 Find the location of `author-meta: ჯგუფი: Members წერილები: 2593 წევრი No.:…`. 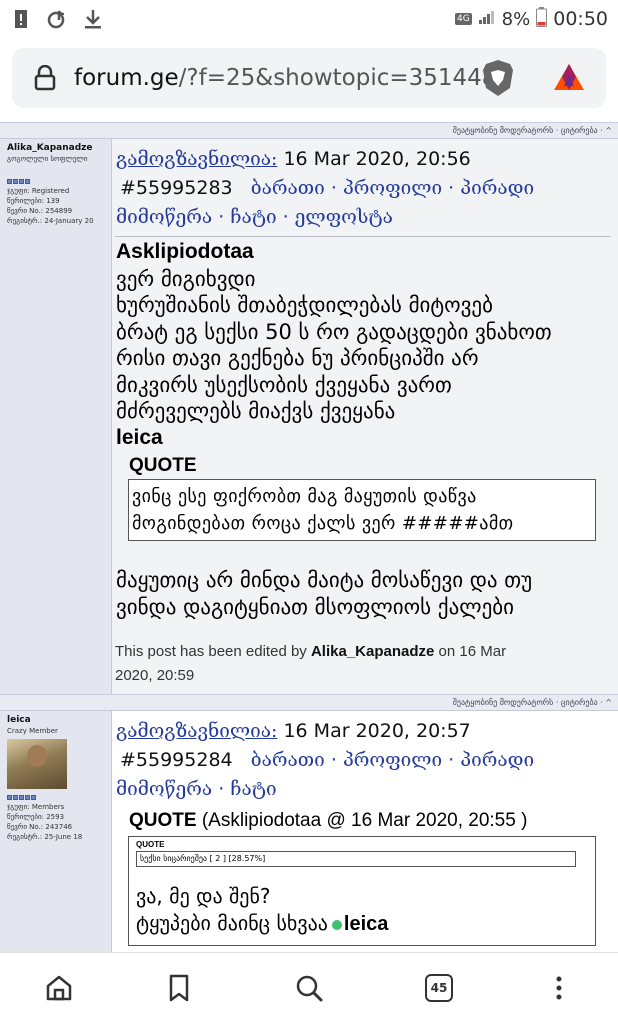

author-meta: ჯგუფი: Members წერილები: 2593 წევრი No.:… is located at coordinates (59, 822).